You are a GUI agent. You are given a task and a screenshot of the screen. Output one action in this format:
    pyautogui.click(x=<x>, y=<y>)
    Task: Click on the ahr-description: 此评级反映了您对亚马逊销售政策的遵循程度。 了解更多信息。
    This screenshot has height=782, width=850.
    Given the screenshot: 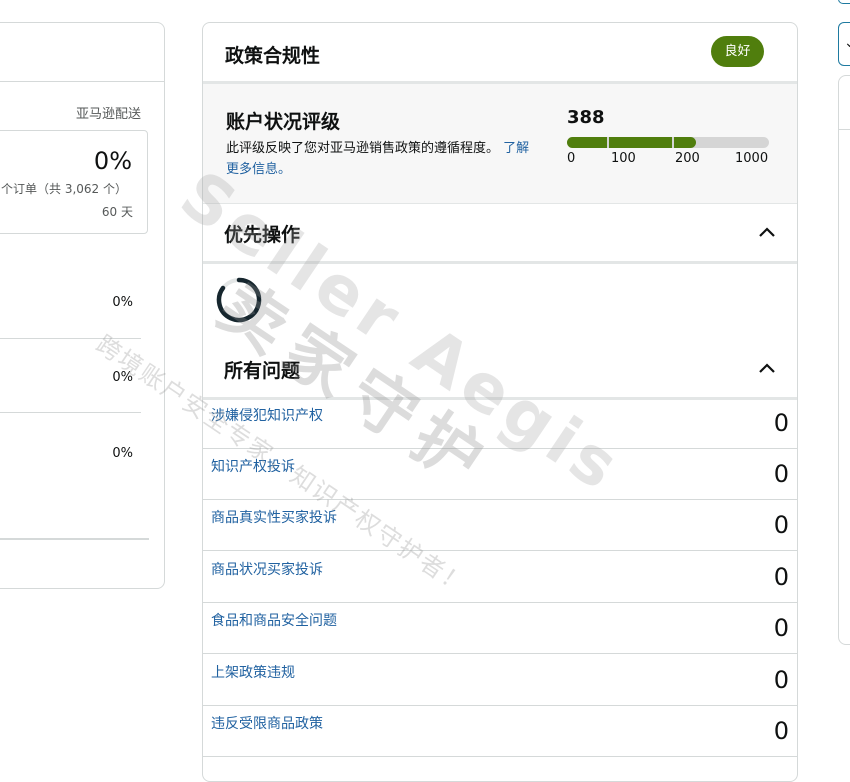 What is the action you would take?
    pyautogui.click(x=378, y=159)
    